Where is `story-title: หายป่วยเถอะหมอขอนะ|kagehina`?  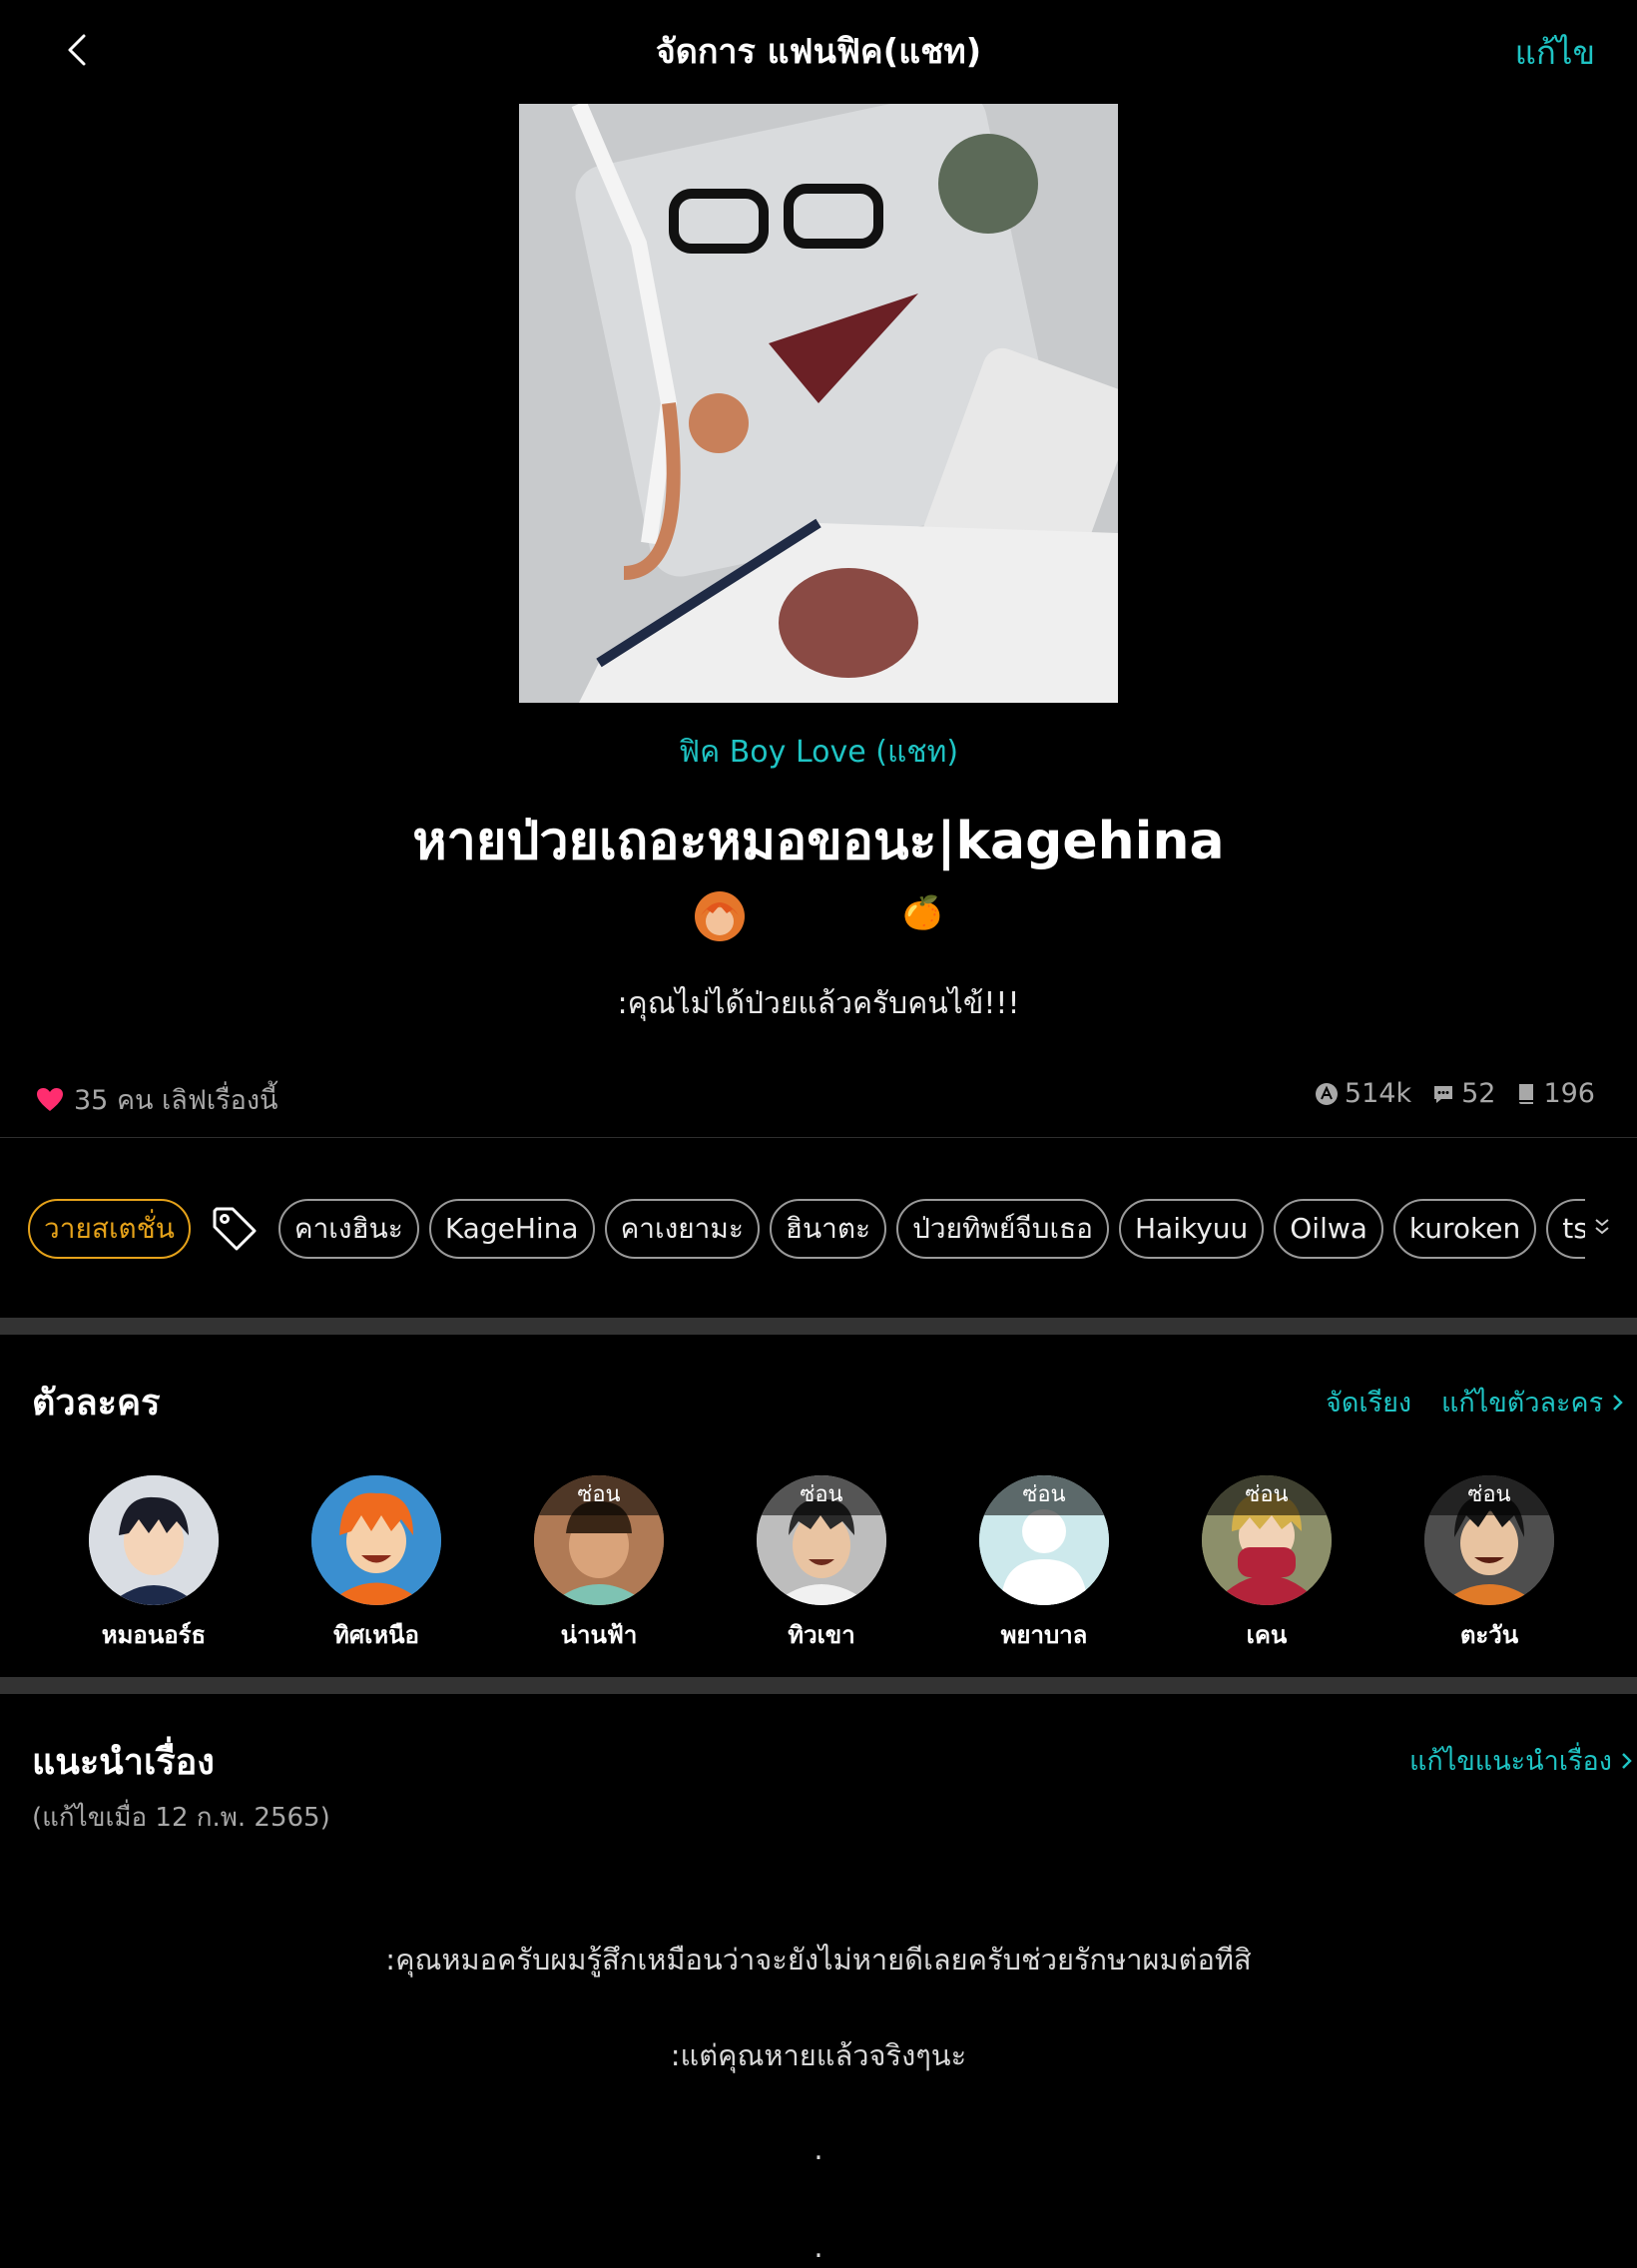 story-title: หายป่วยเถอะหมอขอนะ|kagehina is located at coordinates (818, 841).